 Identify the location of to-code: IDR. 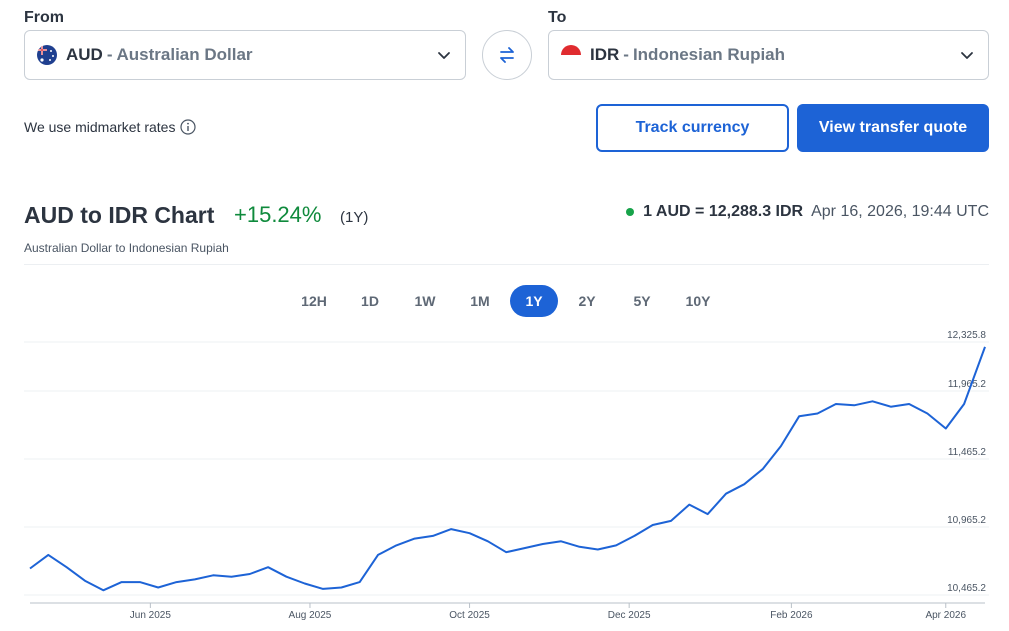
(605, 54).